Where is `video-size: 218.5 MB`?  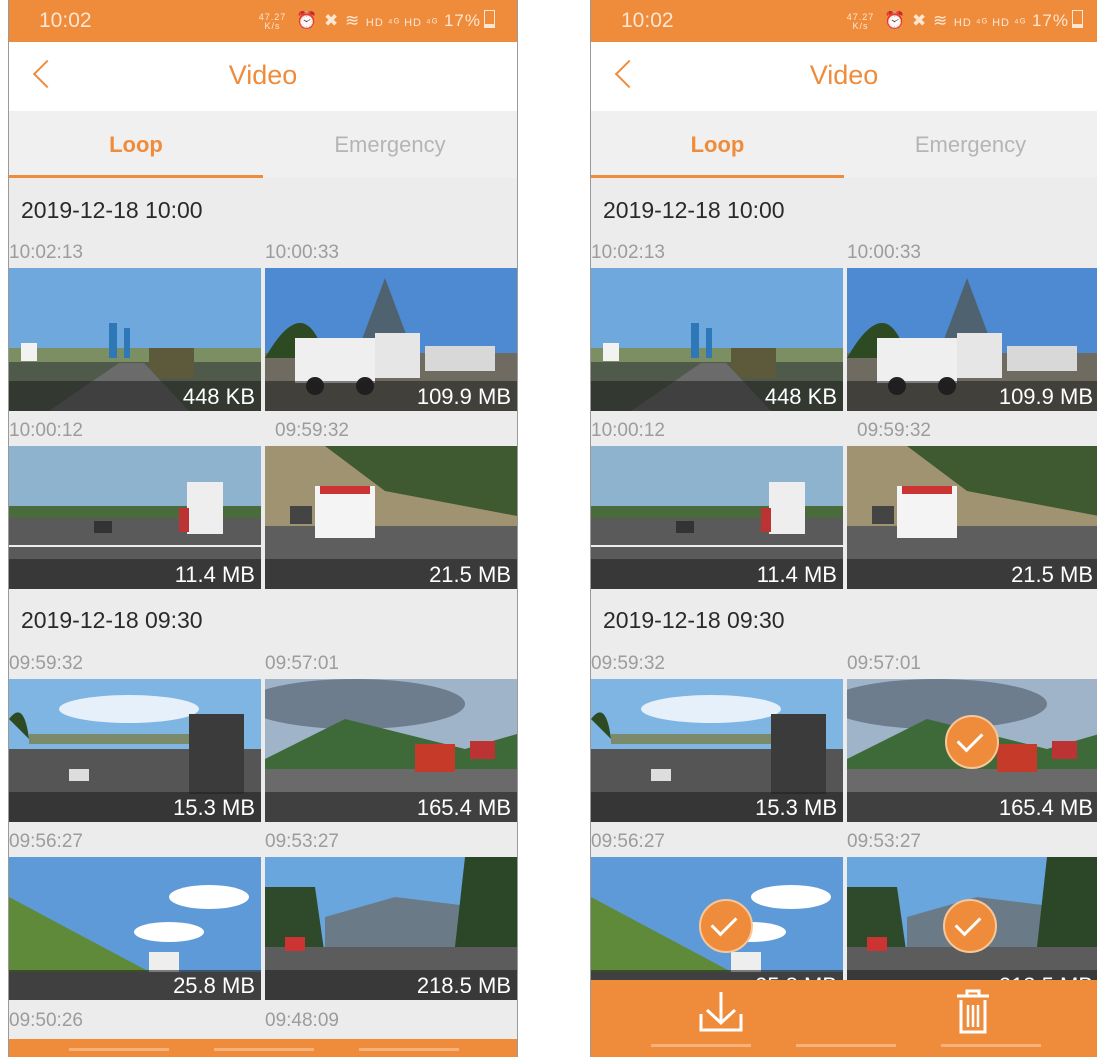
video-size: 218.5 MB is located at coordinates (463, 985).